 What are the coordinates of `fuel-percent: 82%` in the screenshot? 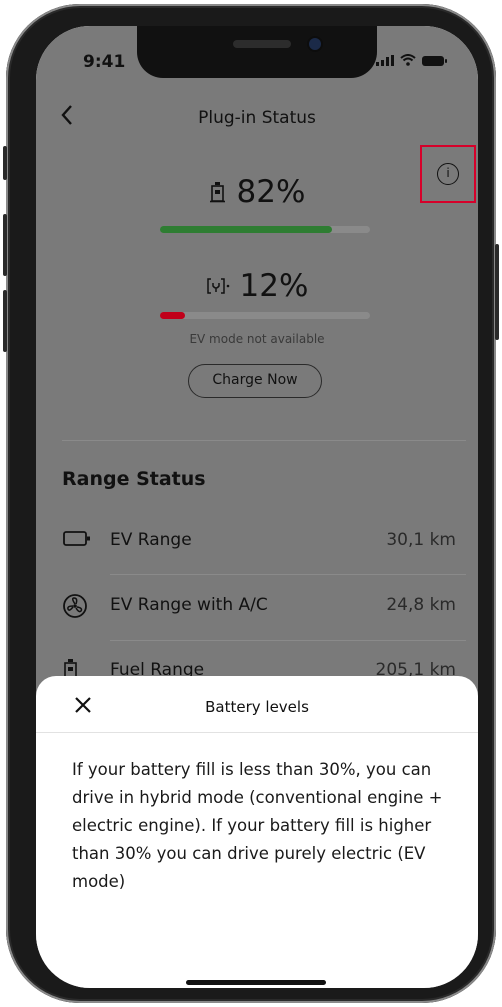 It's located at (271, 192).